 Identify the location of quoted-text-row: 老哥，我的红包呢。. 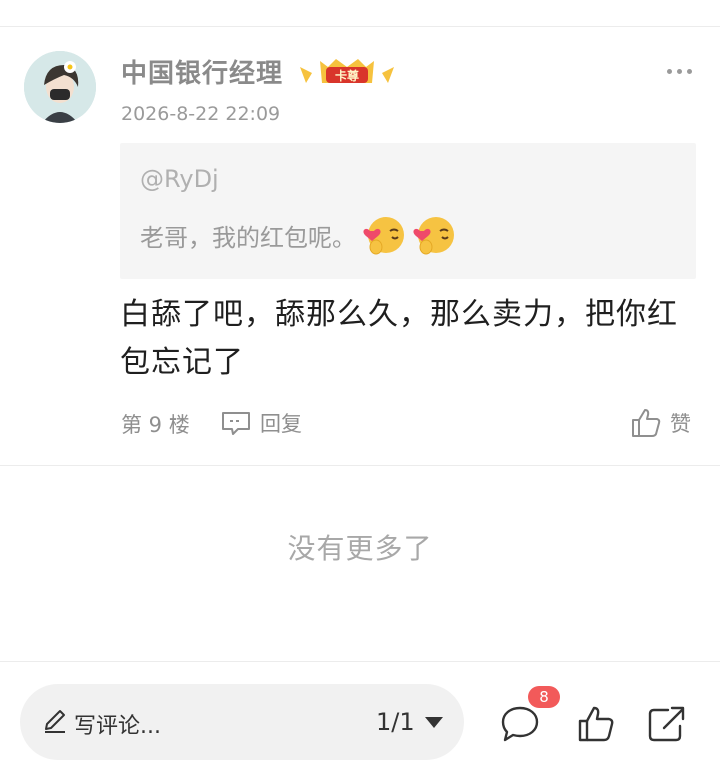
(298, 235).